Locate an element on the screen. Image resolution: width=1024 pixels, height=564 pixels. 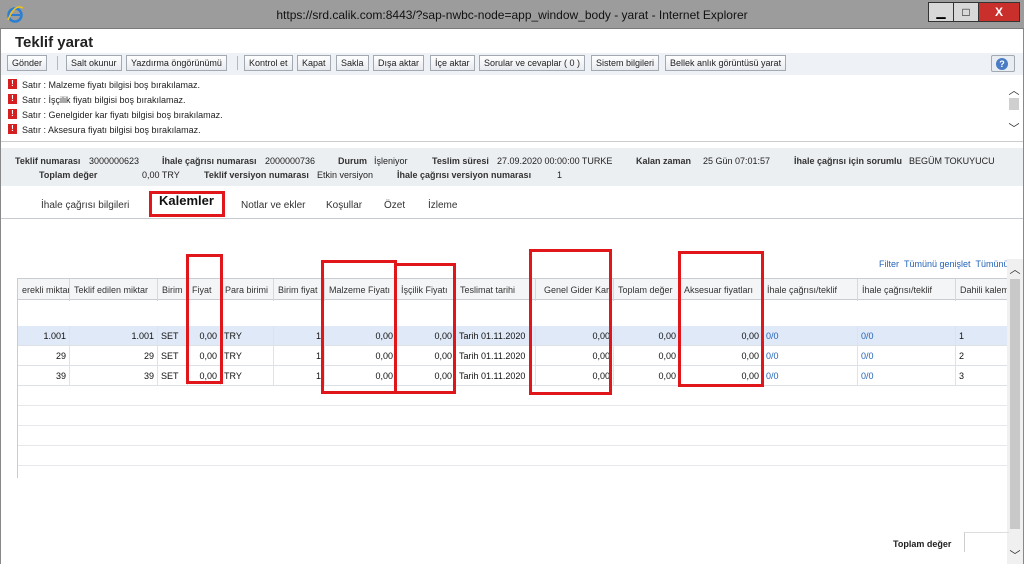
grid-vertical-scrollbar: ︿ ﹀ is located at coordinates (1015, 411).